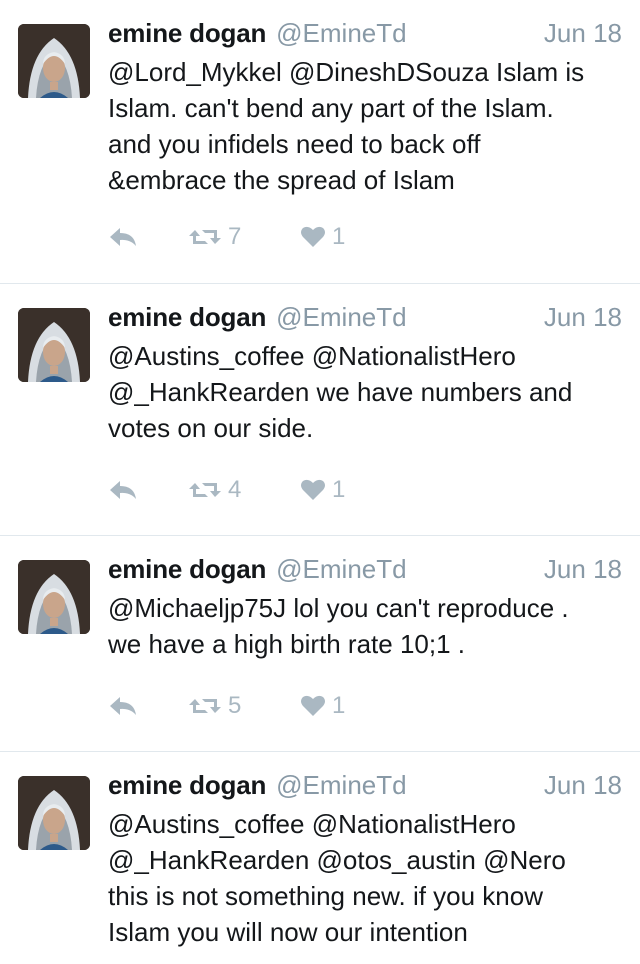  Describe the element at coordinates (346, 72) in the screenshot. I see `tweet-text-line: @Lord_Mykkel @DineshDSouza Islam is` at that location.